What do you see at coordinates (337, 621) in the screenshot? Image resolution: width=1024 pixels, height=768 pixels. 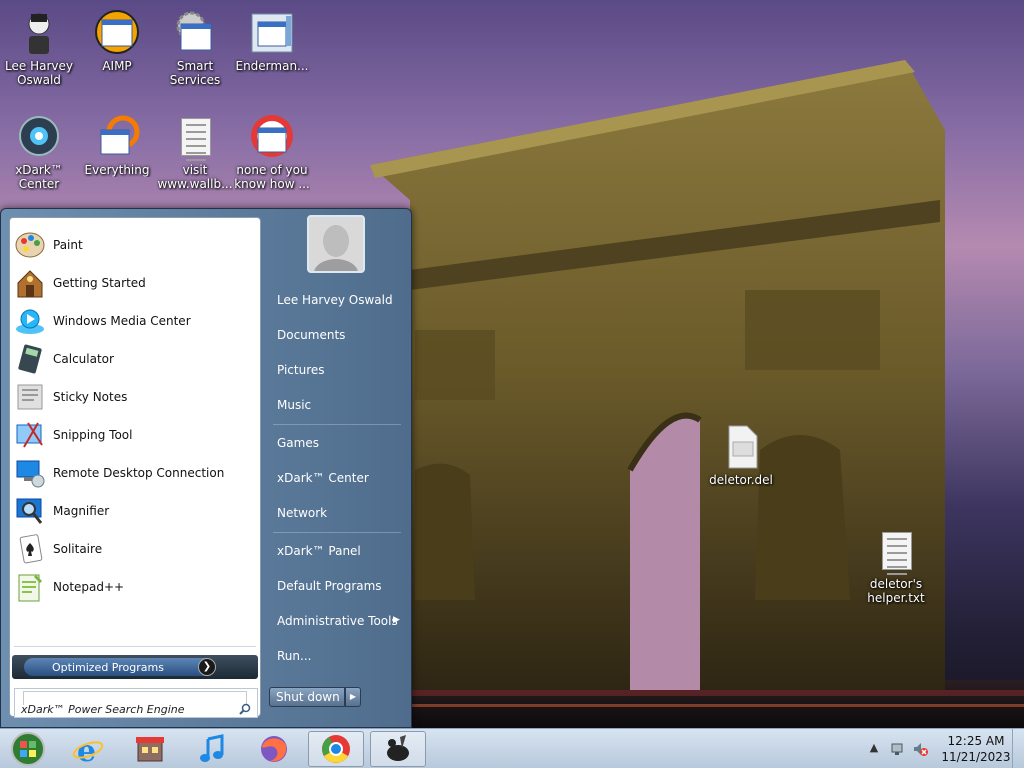 I see `link-administrative-tools: Administrative Tools` at bounding box center [337, 621].